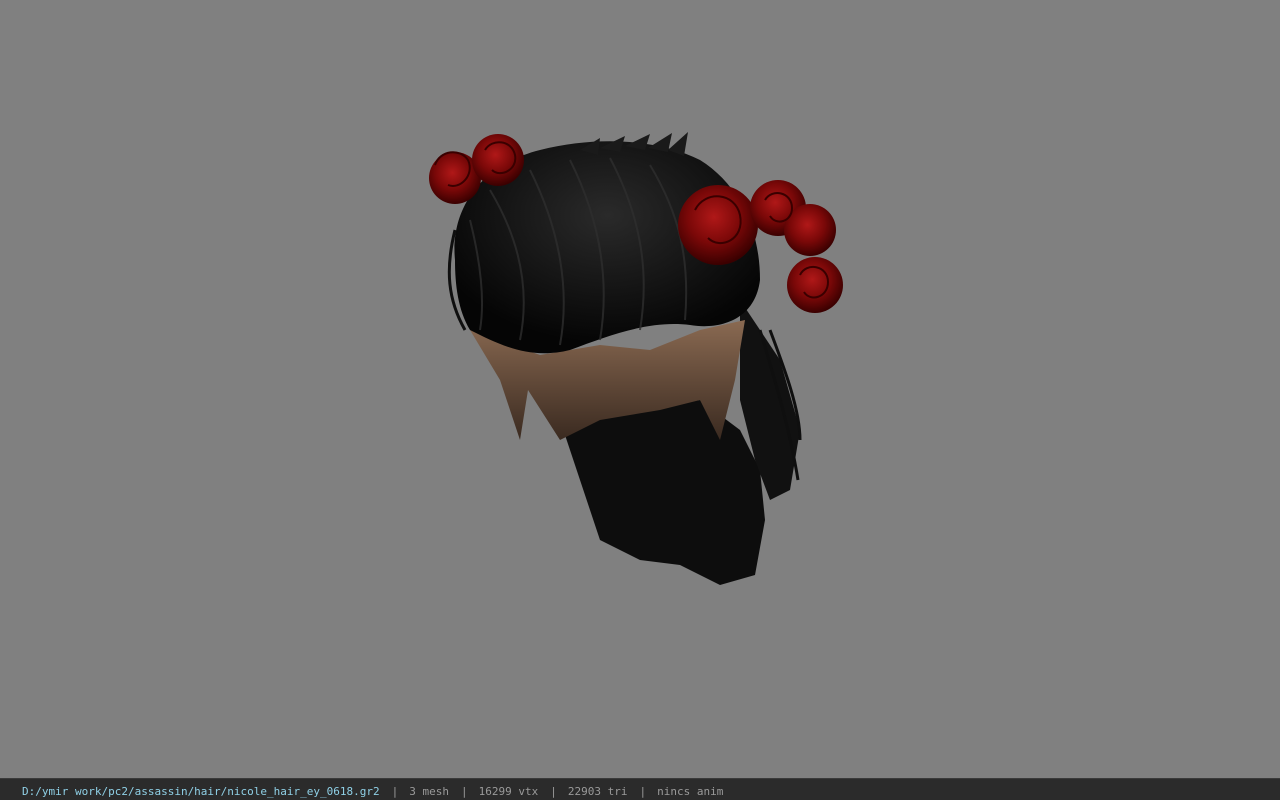  Describe the element at coordinates (508, 791) in the screenshot. I see `vertex-count: 16299 vtx` at that location.